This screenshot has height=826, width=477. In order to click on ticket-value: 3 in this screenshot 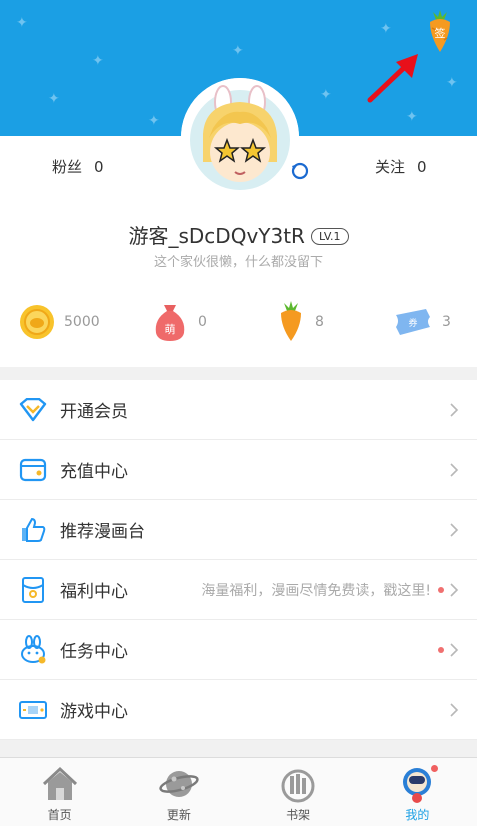, I will do `click(446, 322)`.